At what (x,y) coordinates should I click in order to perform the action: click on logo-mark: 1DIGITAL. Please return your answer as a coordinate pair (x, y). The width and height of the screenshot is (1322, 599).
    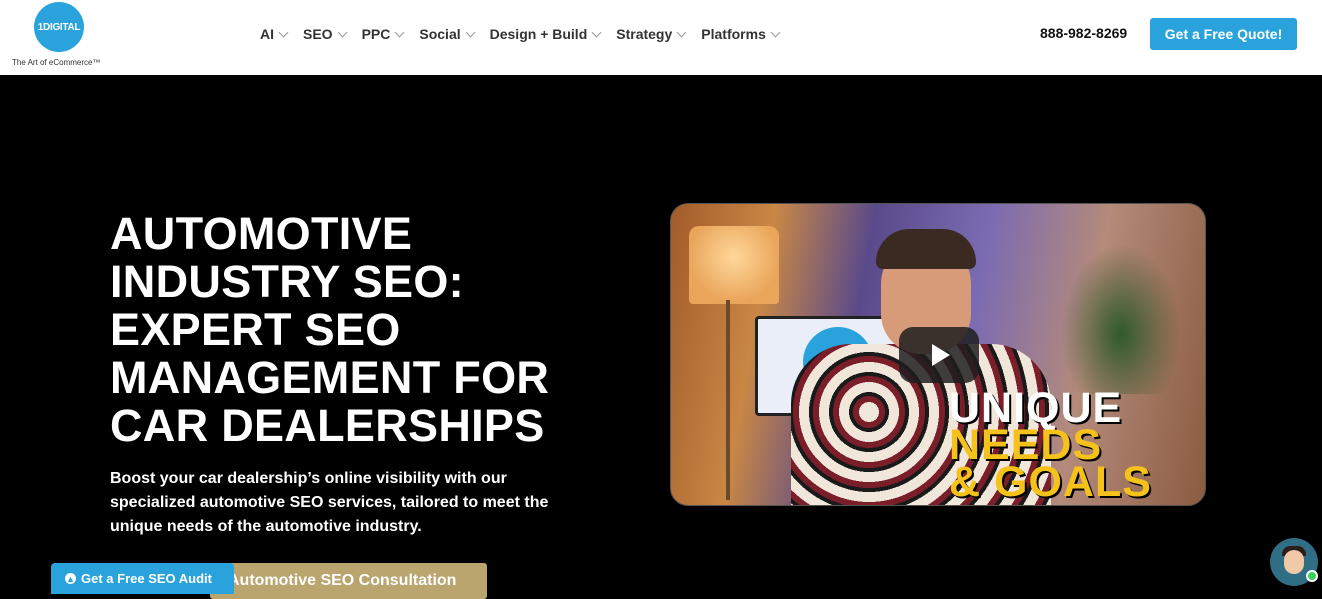
    Looking at the image, I should click on (59, 27).